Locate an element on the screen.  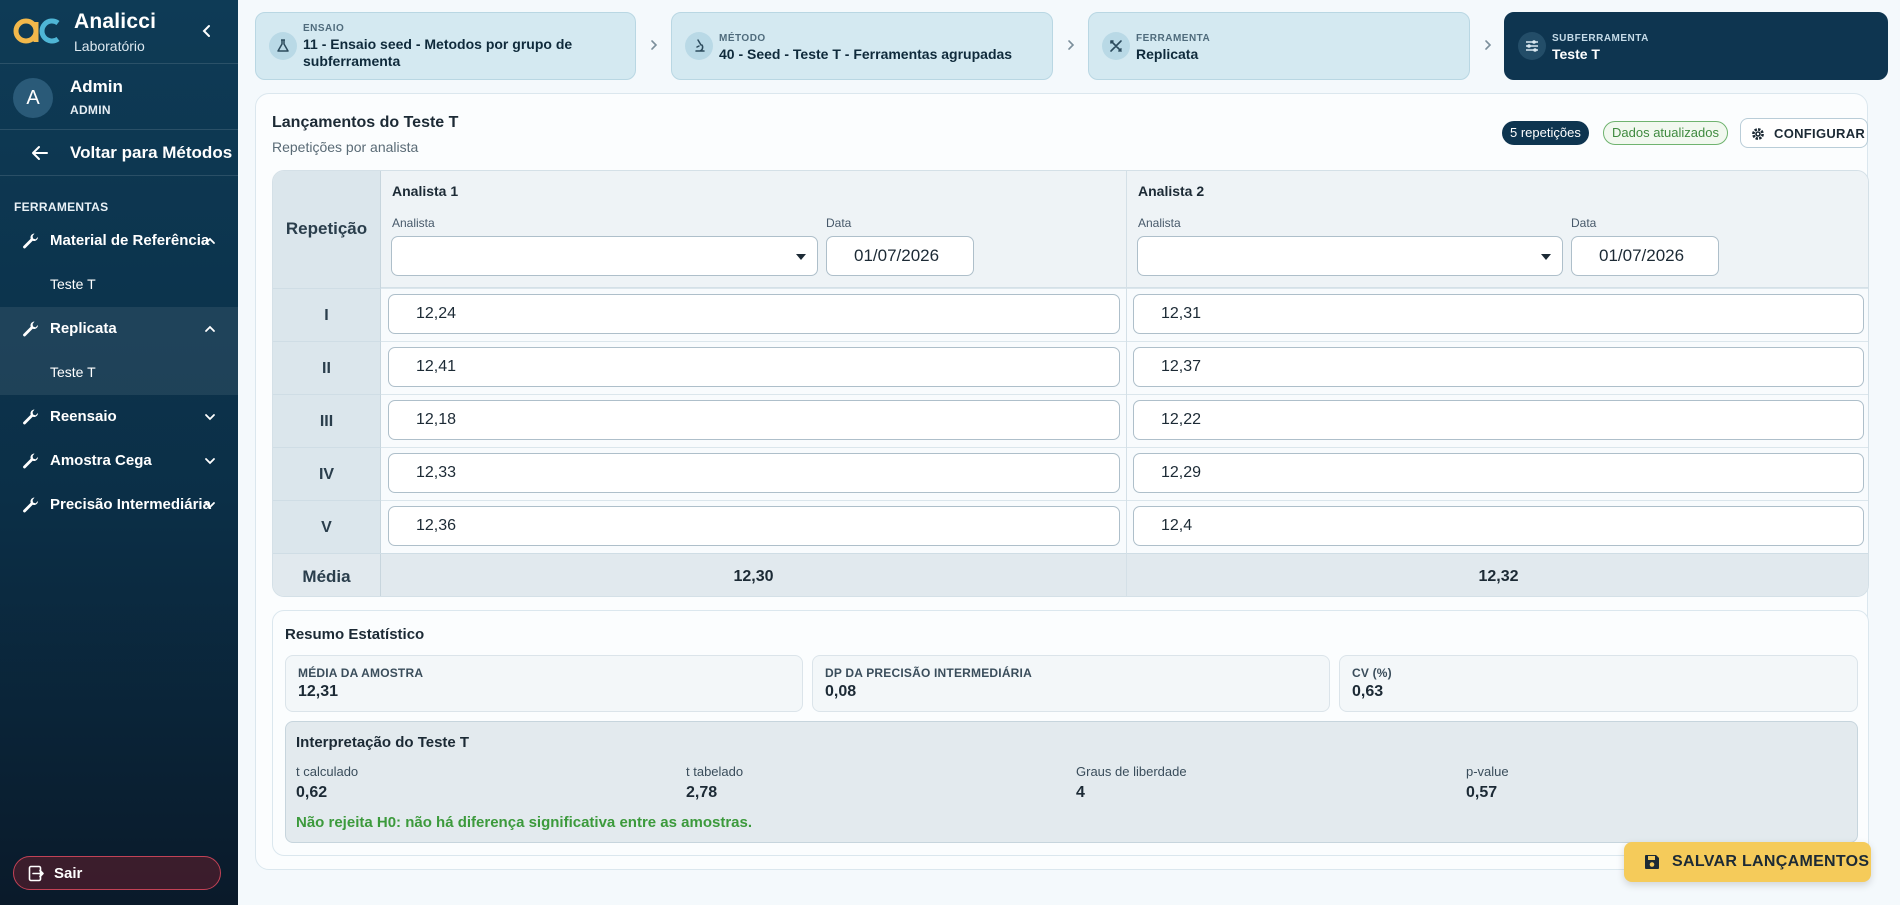
analyst-field-label: Analista is located at coordinates (413, 223).